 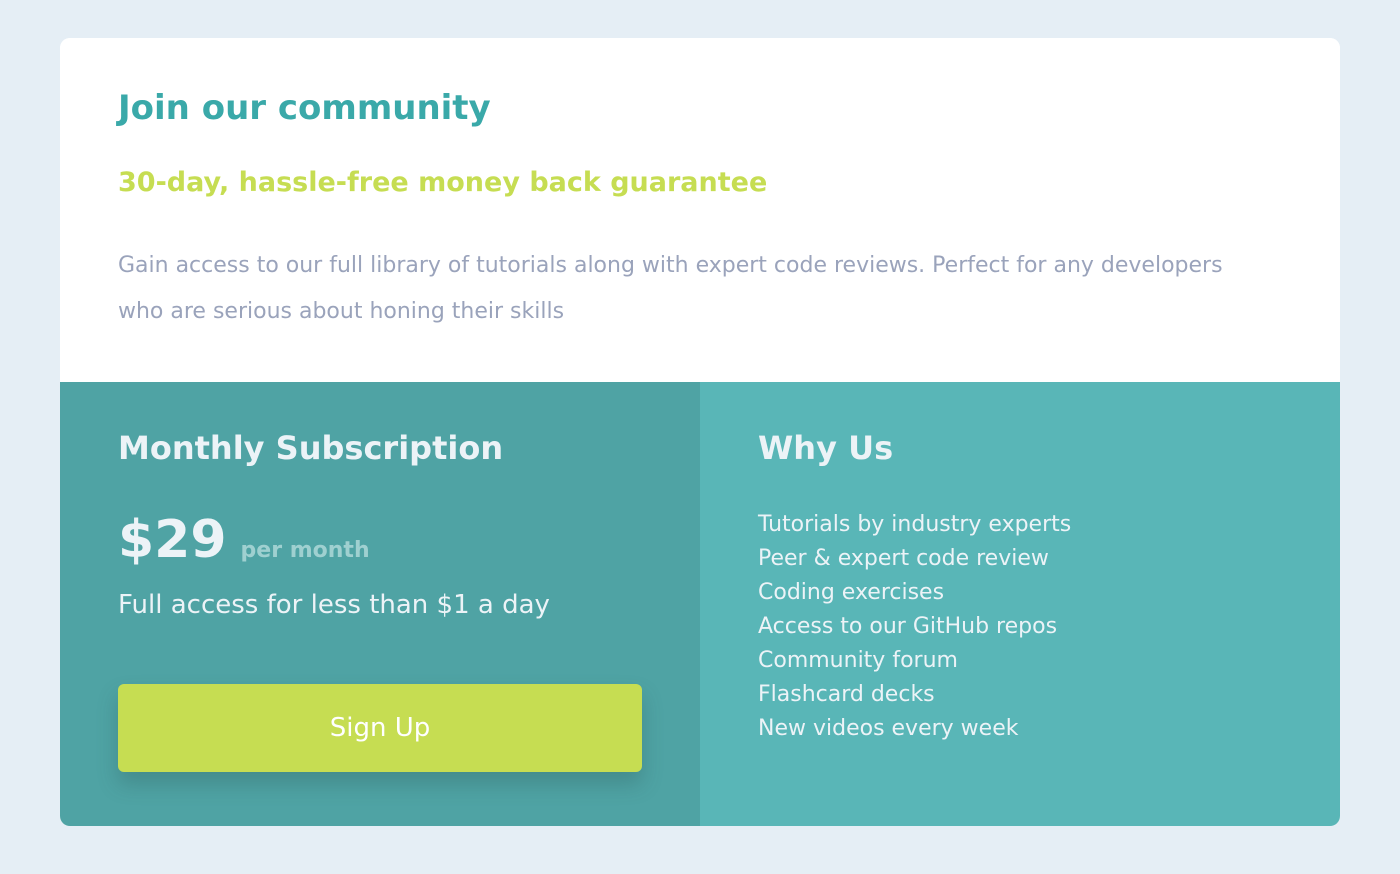 What do you see at coordinates (311, 448) in the screenshot?
I see `subscription-title: Monthly Subscription` at bounding box center [311, 448].